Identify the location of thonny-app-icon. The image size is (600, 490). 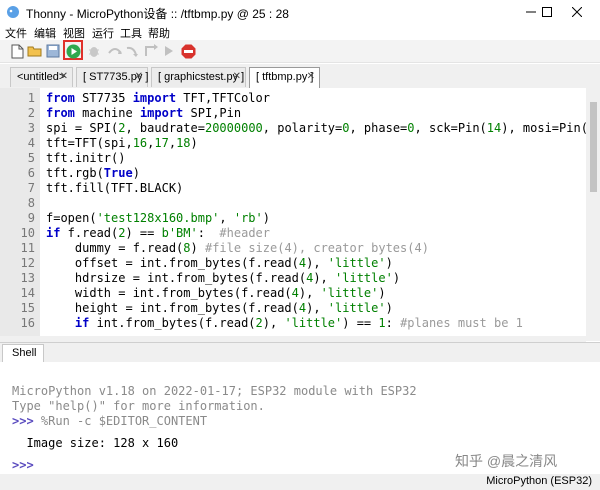
(13, 12).